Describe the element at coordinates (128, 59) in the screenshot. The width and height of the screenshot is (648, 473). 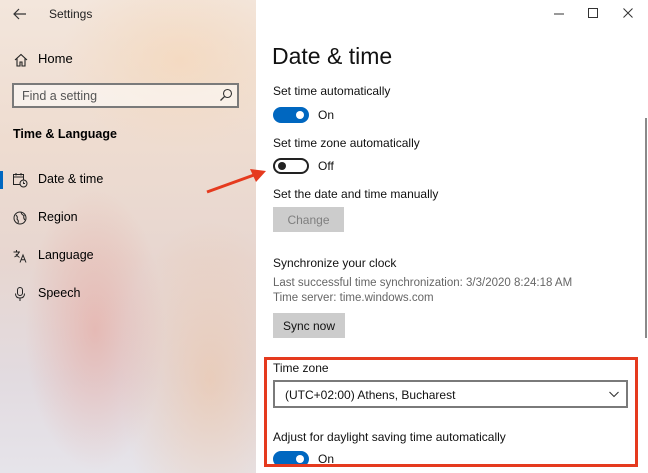
I see `sidebar-item-home: Home` at that location.